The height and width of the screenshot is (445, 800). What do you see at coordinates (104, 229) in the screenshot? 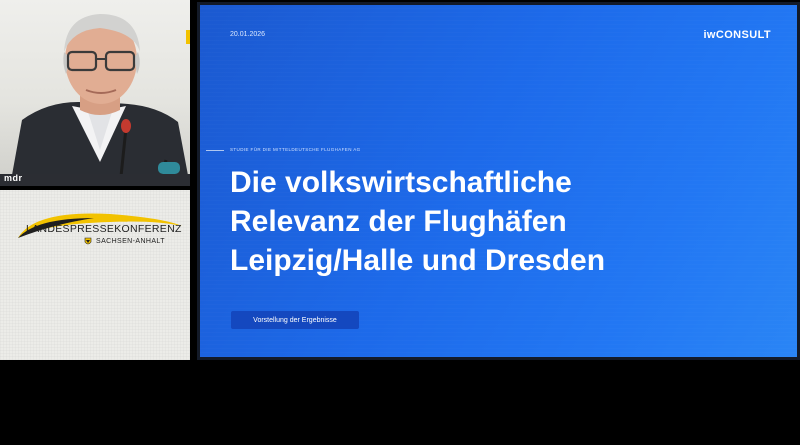
I see `banner-title: LANDESPRESSEKONFERENZ` at bounding box center [104, 229].